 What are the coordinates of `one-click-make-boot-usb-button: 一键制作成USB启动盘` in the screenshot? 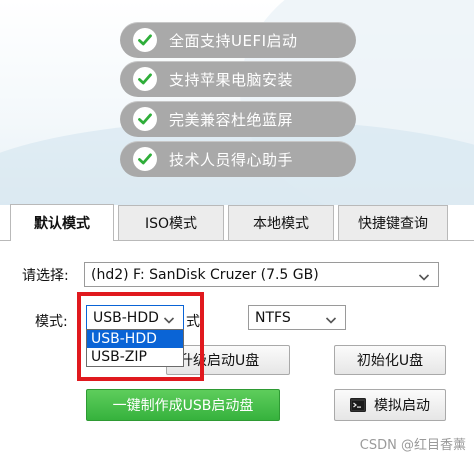 It's located at (183, 405).